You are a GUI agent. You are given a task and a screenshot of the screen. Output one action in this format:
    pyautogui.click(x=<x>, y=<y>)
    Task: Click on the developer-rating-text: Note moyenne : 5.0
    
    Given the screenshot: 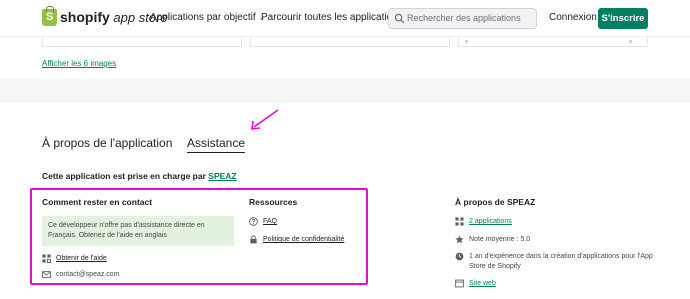 What is the action you would take?
    pyautogui.click(x=500, y=239)
    